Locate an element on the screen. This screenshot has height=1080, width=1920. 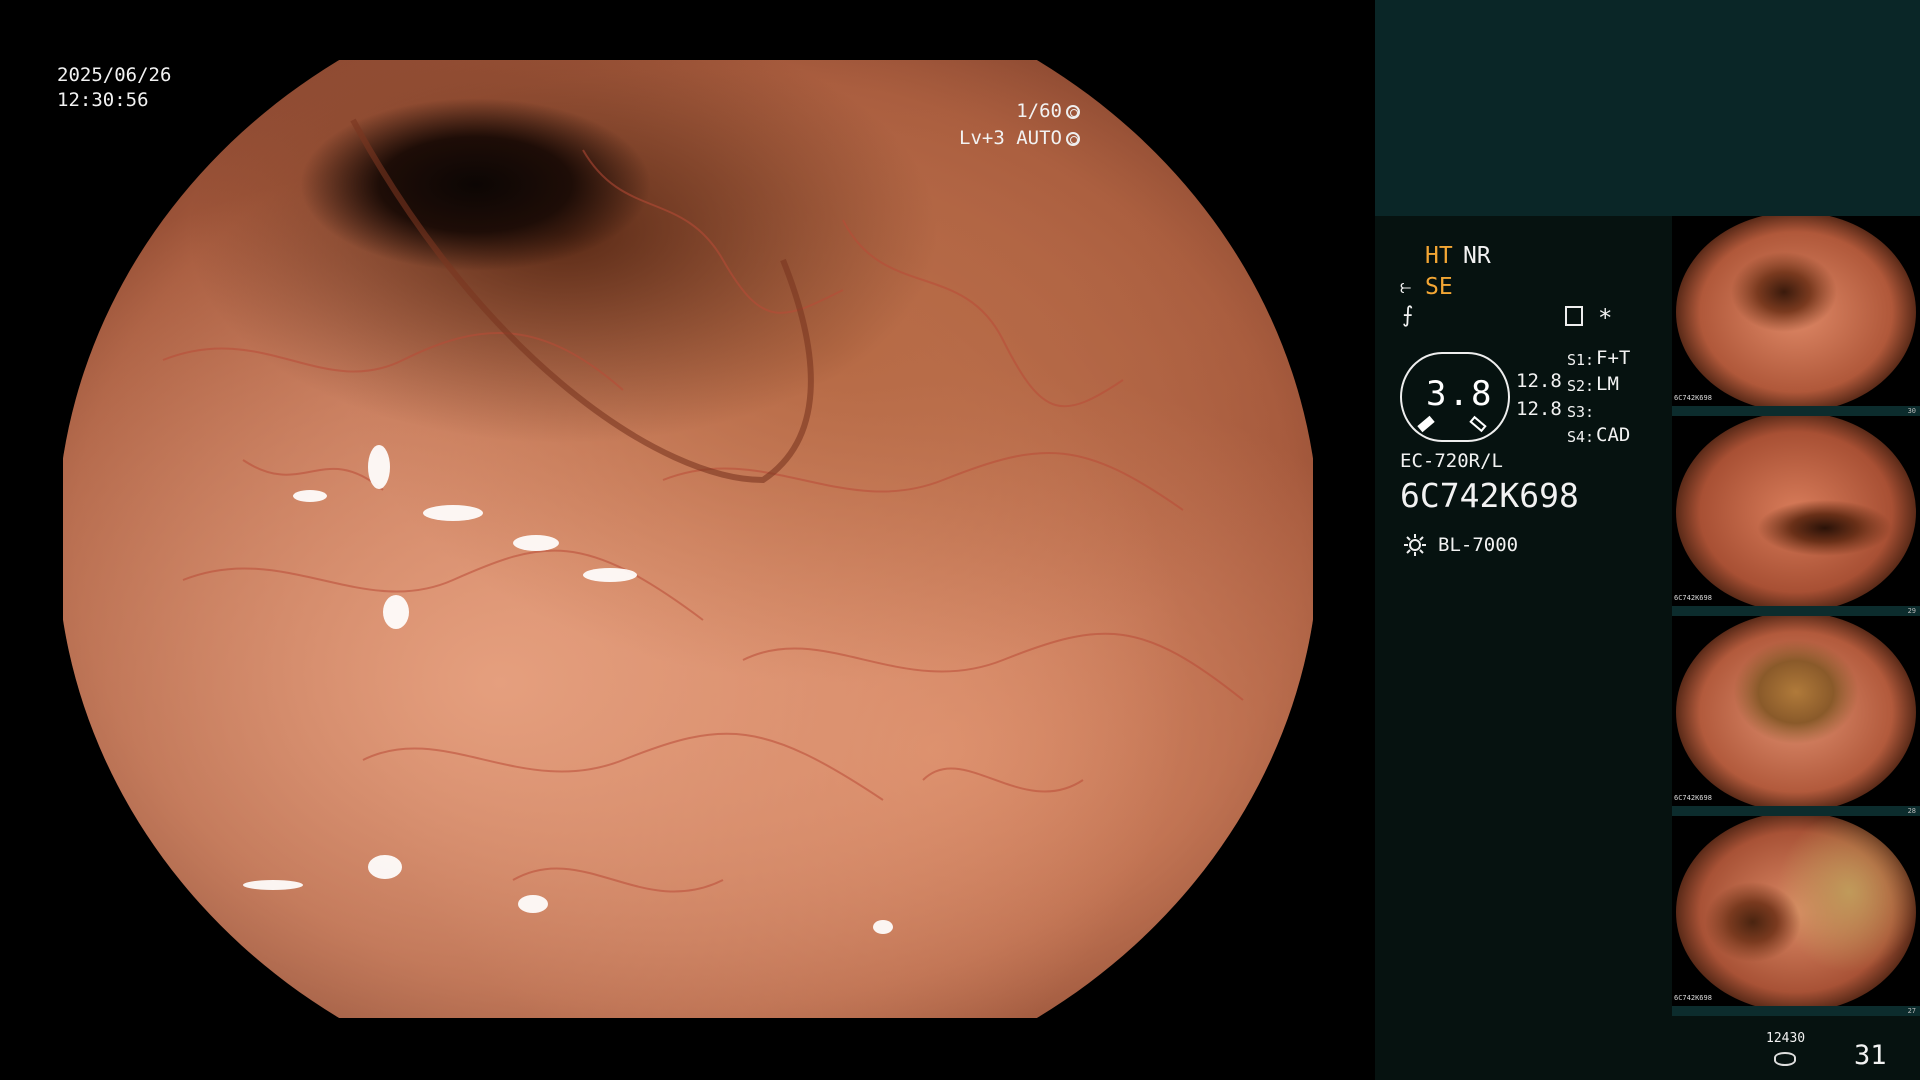
structure-enhance-icon: ⥼ is located at coordinates (1406, 286).